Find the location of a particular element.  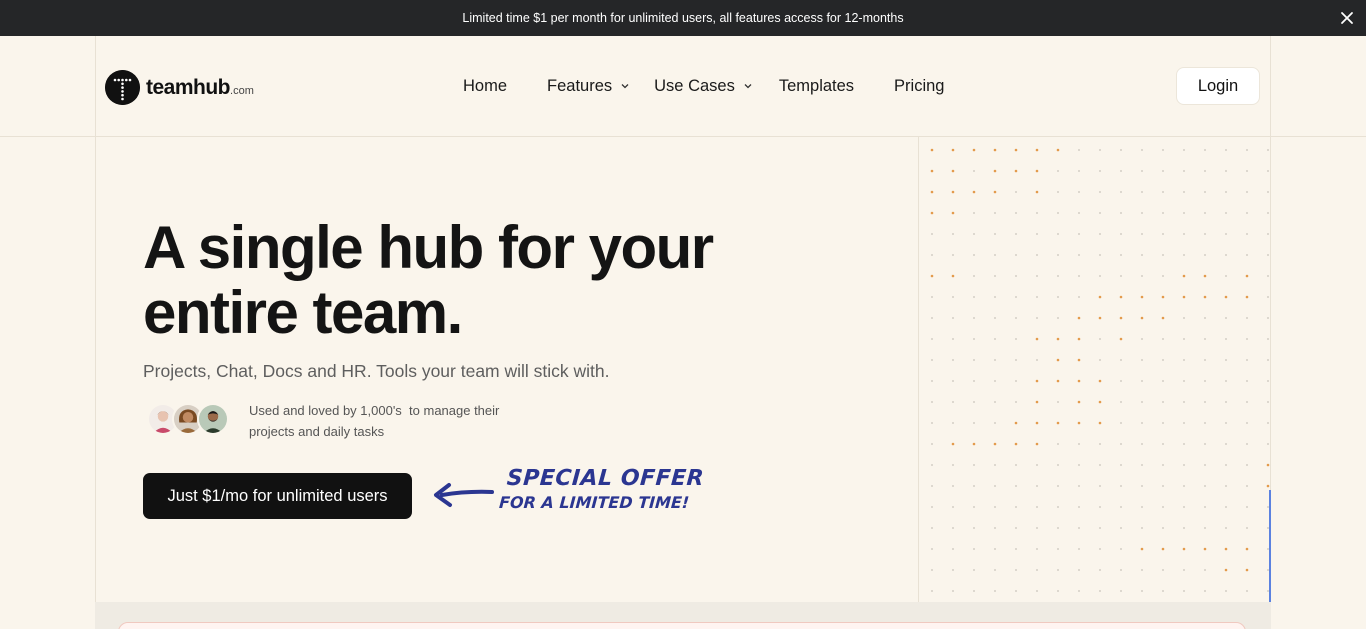

teamhub-logo-icon is located at coordinates (122, 87).